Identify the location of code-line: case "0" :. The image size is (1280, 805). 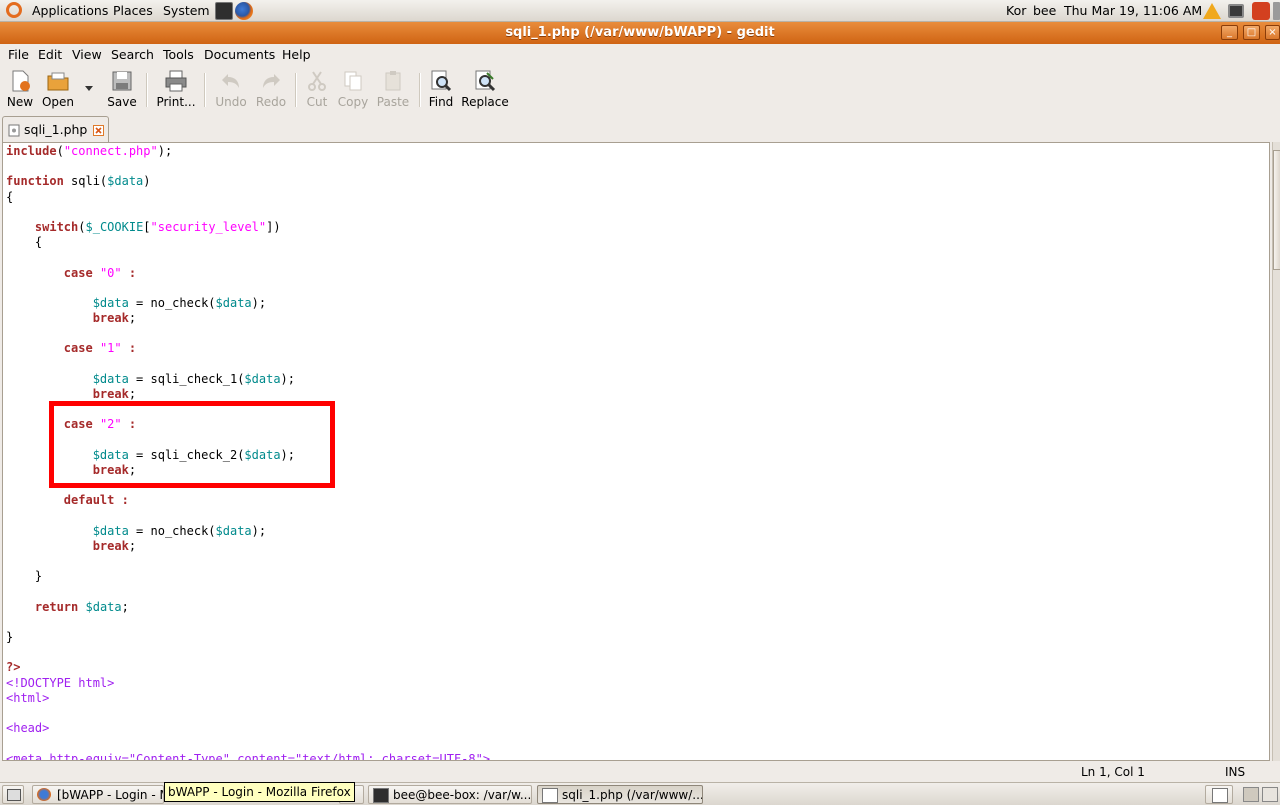
(248, 273).